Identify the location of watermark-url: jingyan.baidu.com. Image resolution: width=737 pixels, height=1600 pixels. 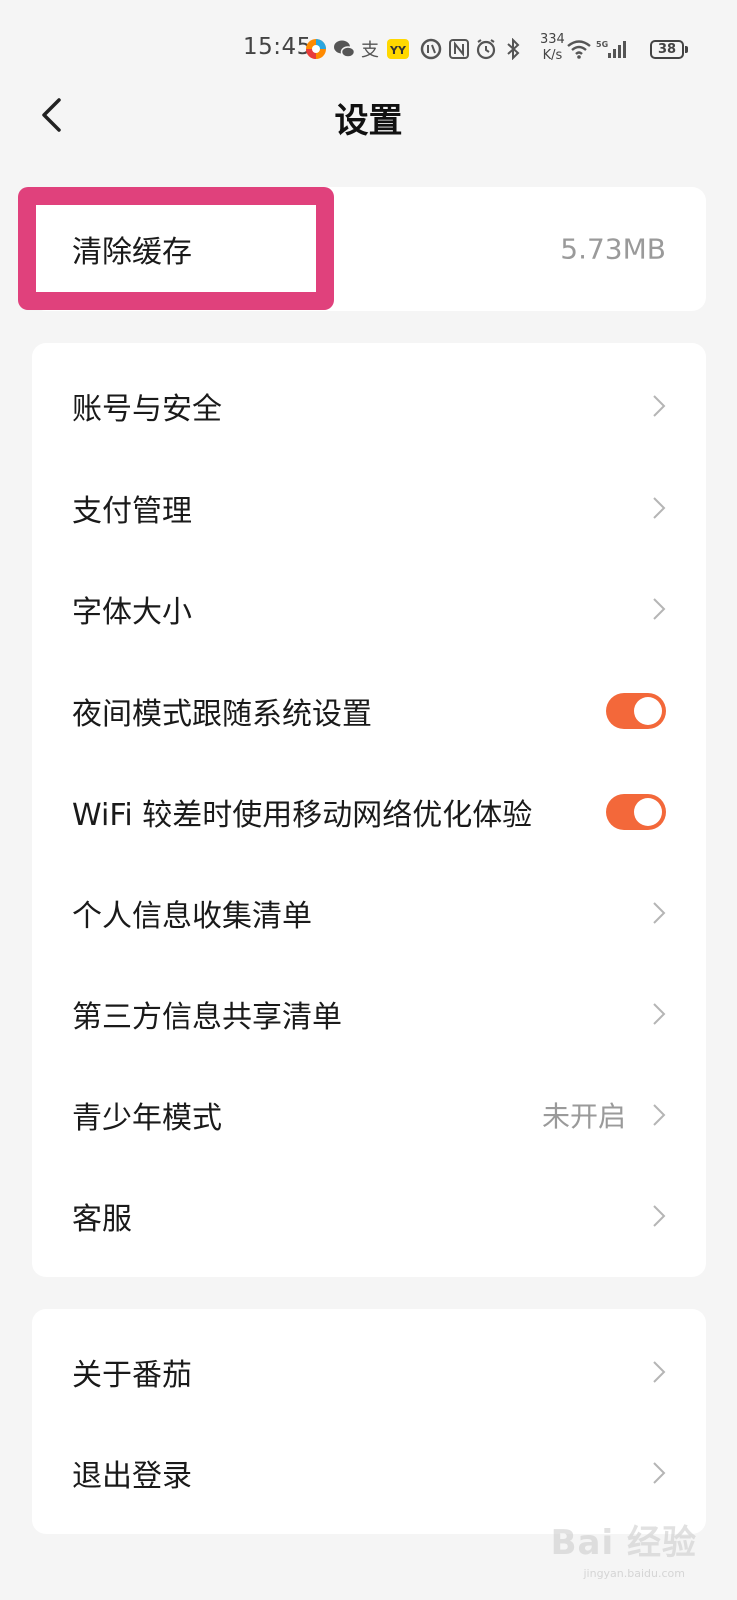
(634, 1573).